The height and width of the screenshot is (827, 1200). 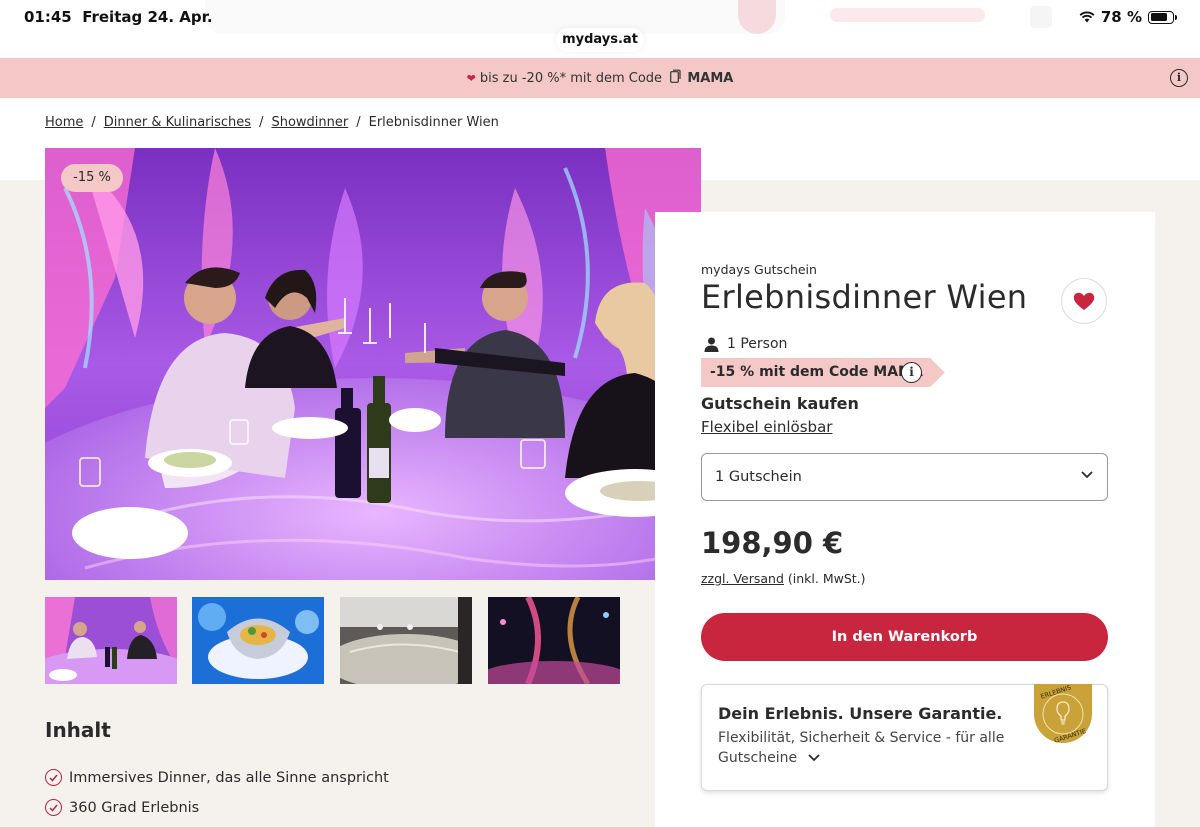 I want to click on shipping-info: zzgl. Versand (inkl. MwSt.), so click(x=783, y=578).